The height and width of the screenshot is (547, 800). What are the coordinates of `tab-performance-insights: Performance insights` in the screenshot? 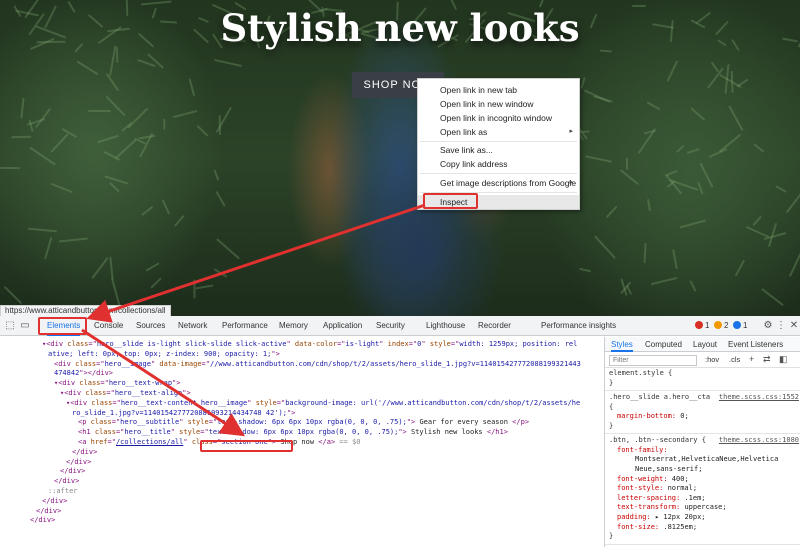 It's located at (578, 326).